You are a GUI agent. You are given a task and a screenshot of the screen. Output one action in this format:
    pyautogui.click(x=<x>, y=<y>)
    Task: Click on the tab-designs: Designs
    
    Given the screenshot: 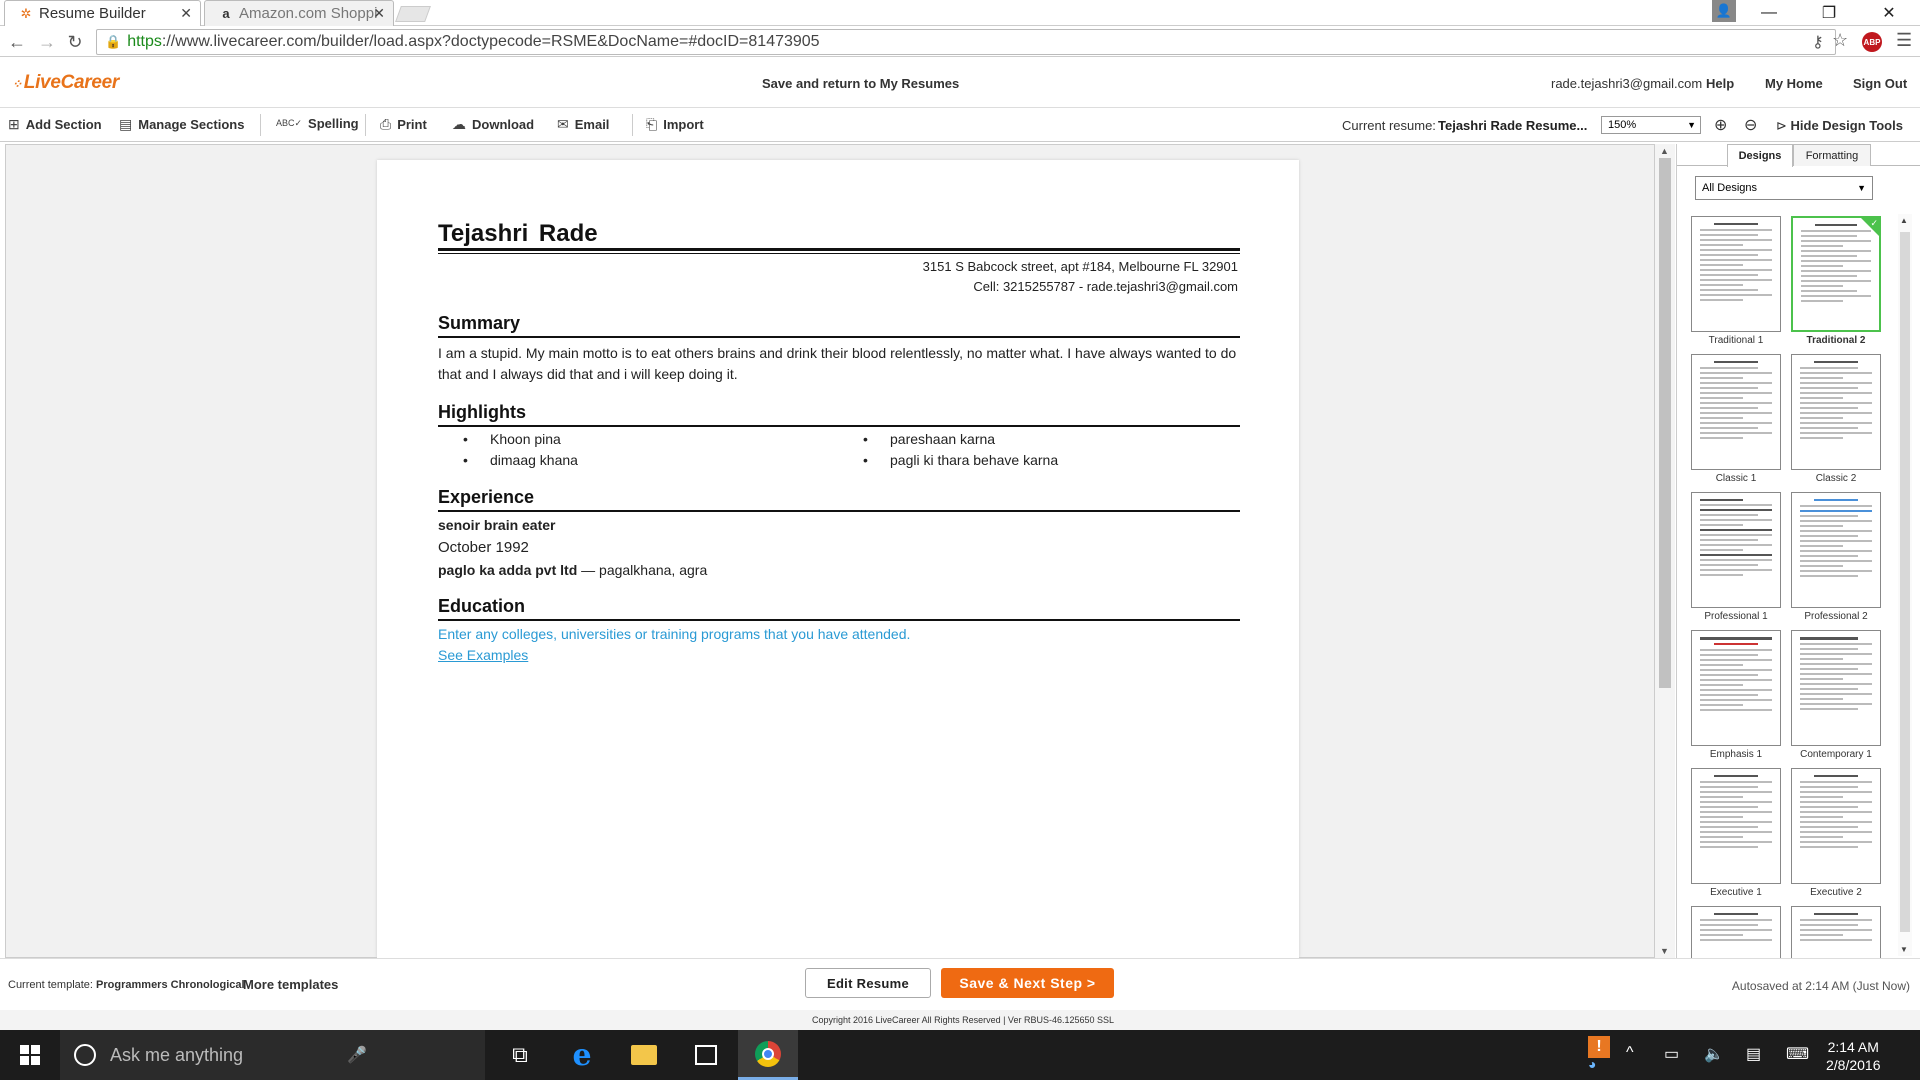 What is the action you would take?
    pyautogui.click(x=1760, y=155)
    